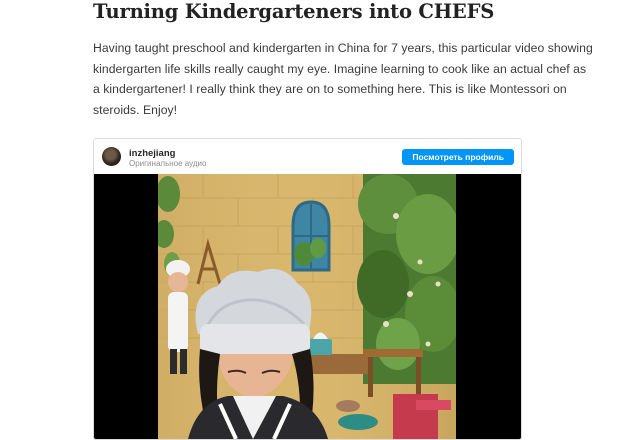 This screenshot has width=640, height=440. What do you see at coordinates (152, 153) in the screenshot?
I see `embed-username: inzhejiang` at bounding box center [152, 153].